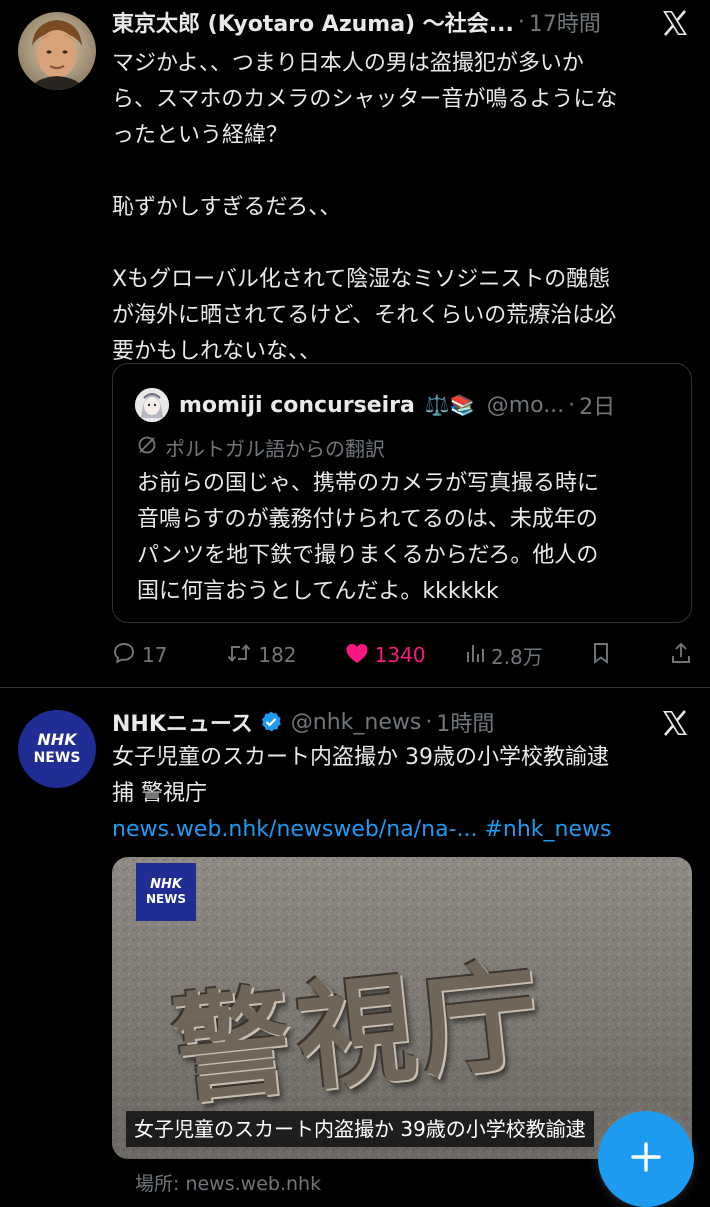 This screenshot has width=710, height=1207. I want to click on repost-icon, so click(239, 655).